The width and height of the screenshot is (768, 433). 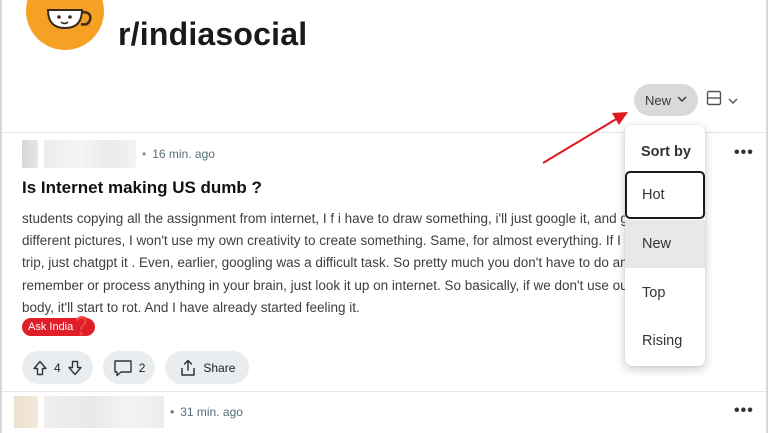 I want to click on vote-control: 4, so click(x=57, y=367).